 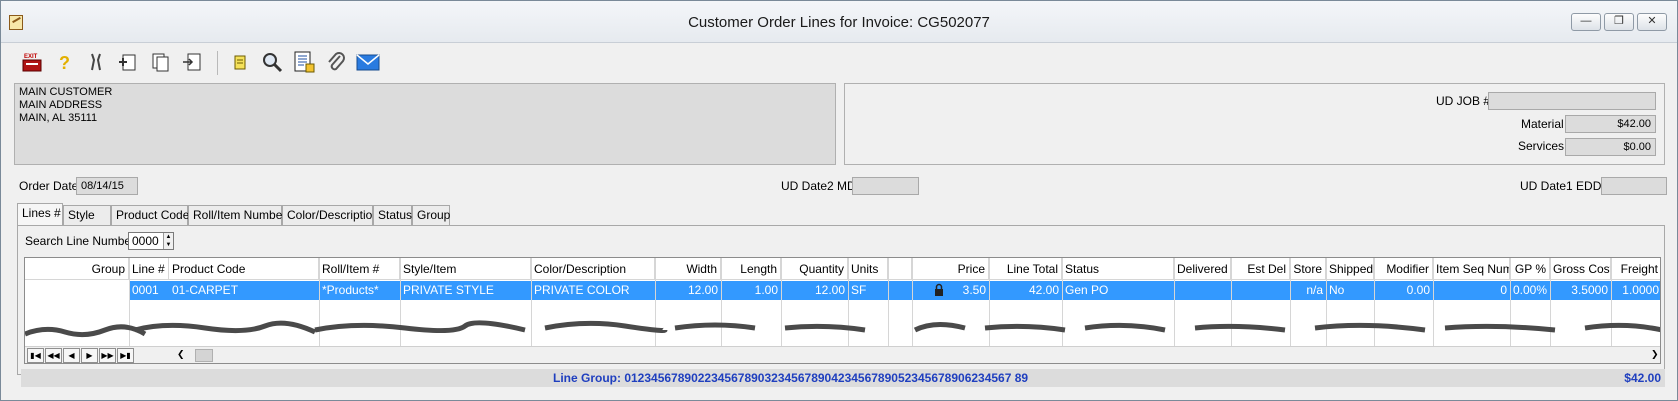 I want to click on search-line-number-value: 0000, so click(x=145, y=241).